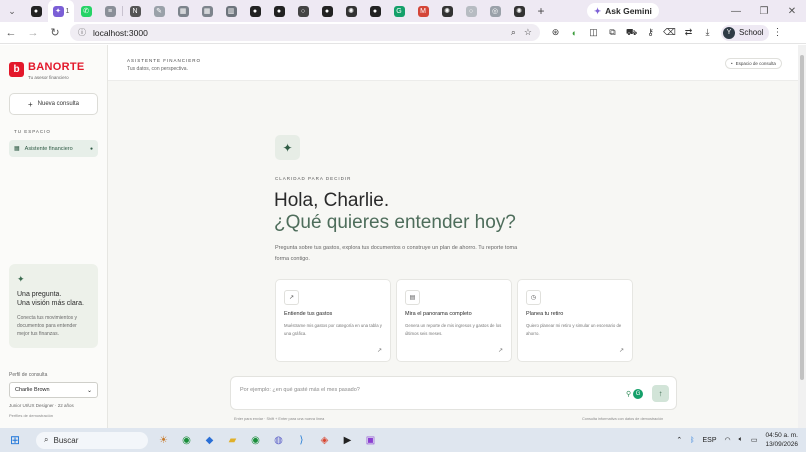 The height and width of the screenshot is (452, 806). What do you see at coordinates (61, 11) in the screenshot?
I see `browser-tab-active: ✦ 1` at bounding box center [61, 11].